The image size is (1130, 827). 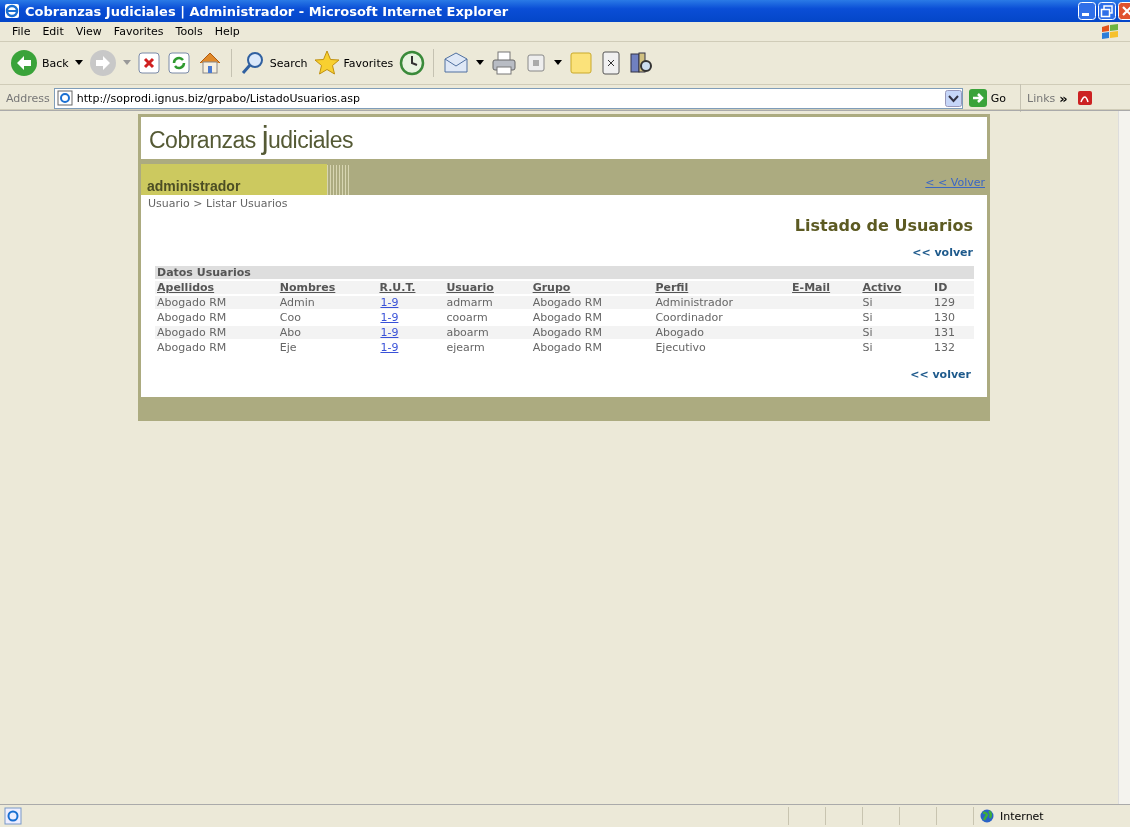 What do you see at coordinates (592, 287) in the screenshot?
I see `column-header: Grupo` at bounding box center [592, 287].